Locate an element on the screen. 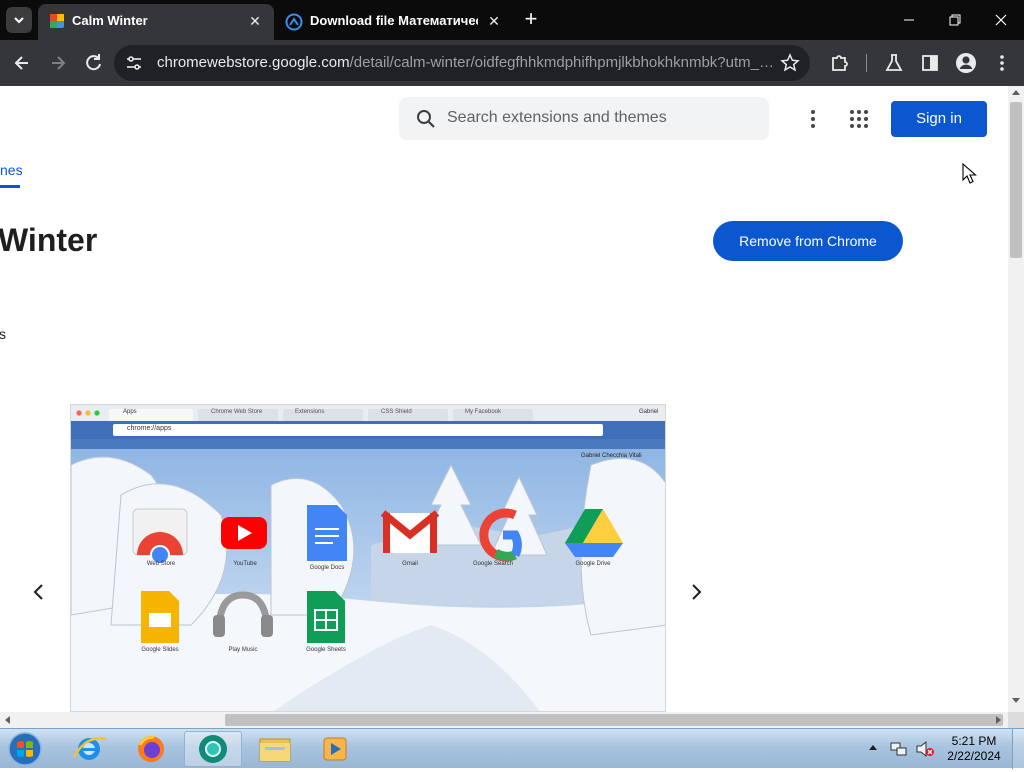  more-options-button is located at coordinates (813, 119).